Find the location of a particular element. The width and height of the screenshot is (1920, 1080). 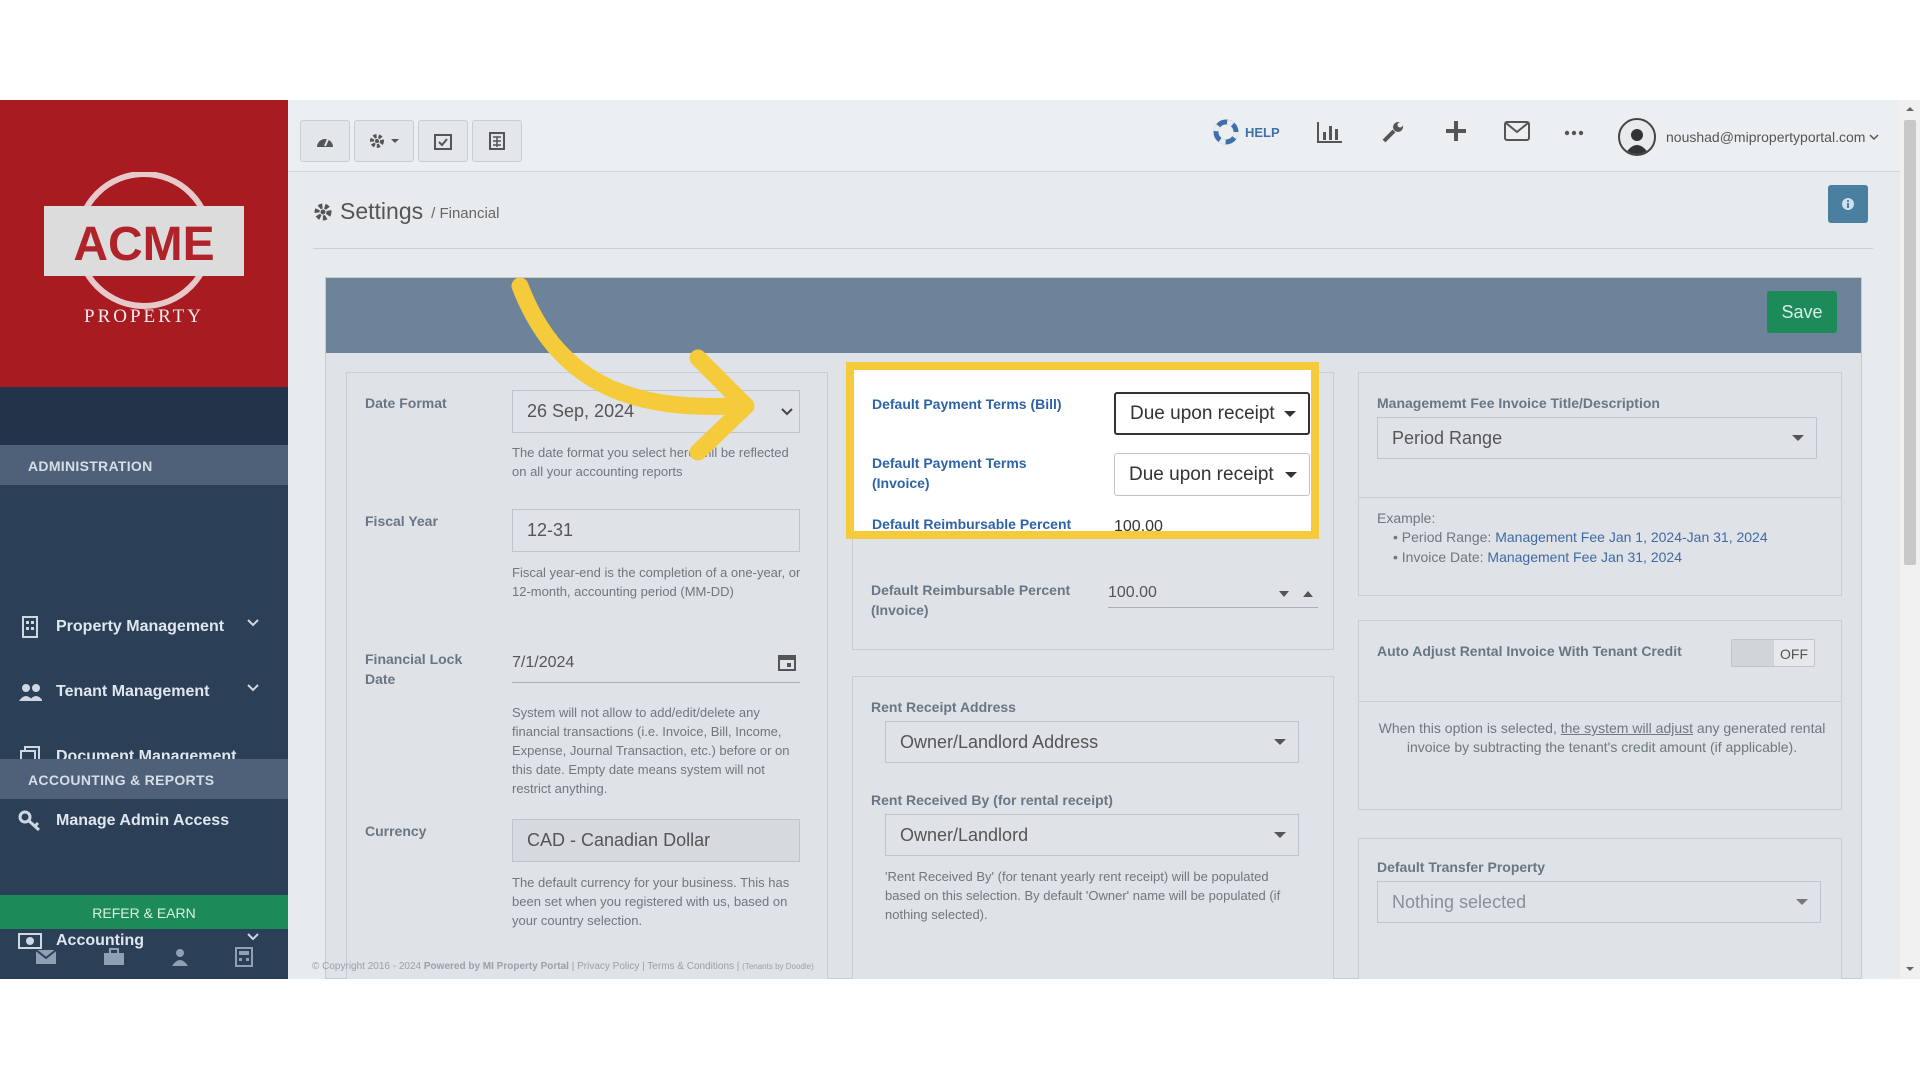

envelope-icon is located at coordinates (1517, 131).